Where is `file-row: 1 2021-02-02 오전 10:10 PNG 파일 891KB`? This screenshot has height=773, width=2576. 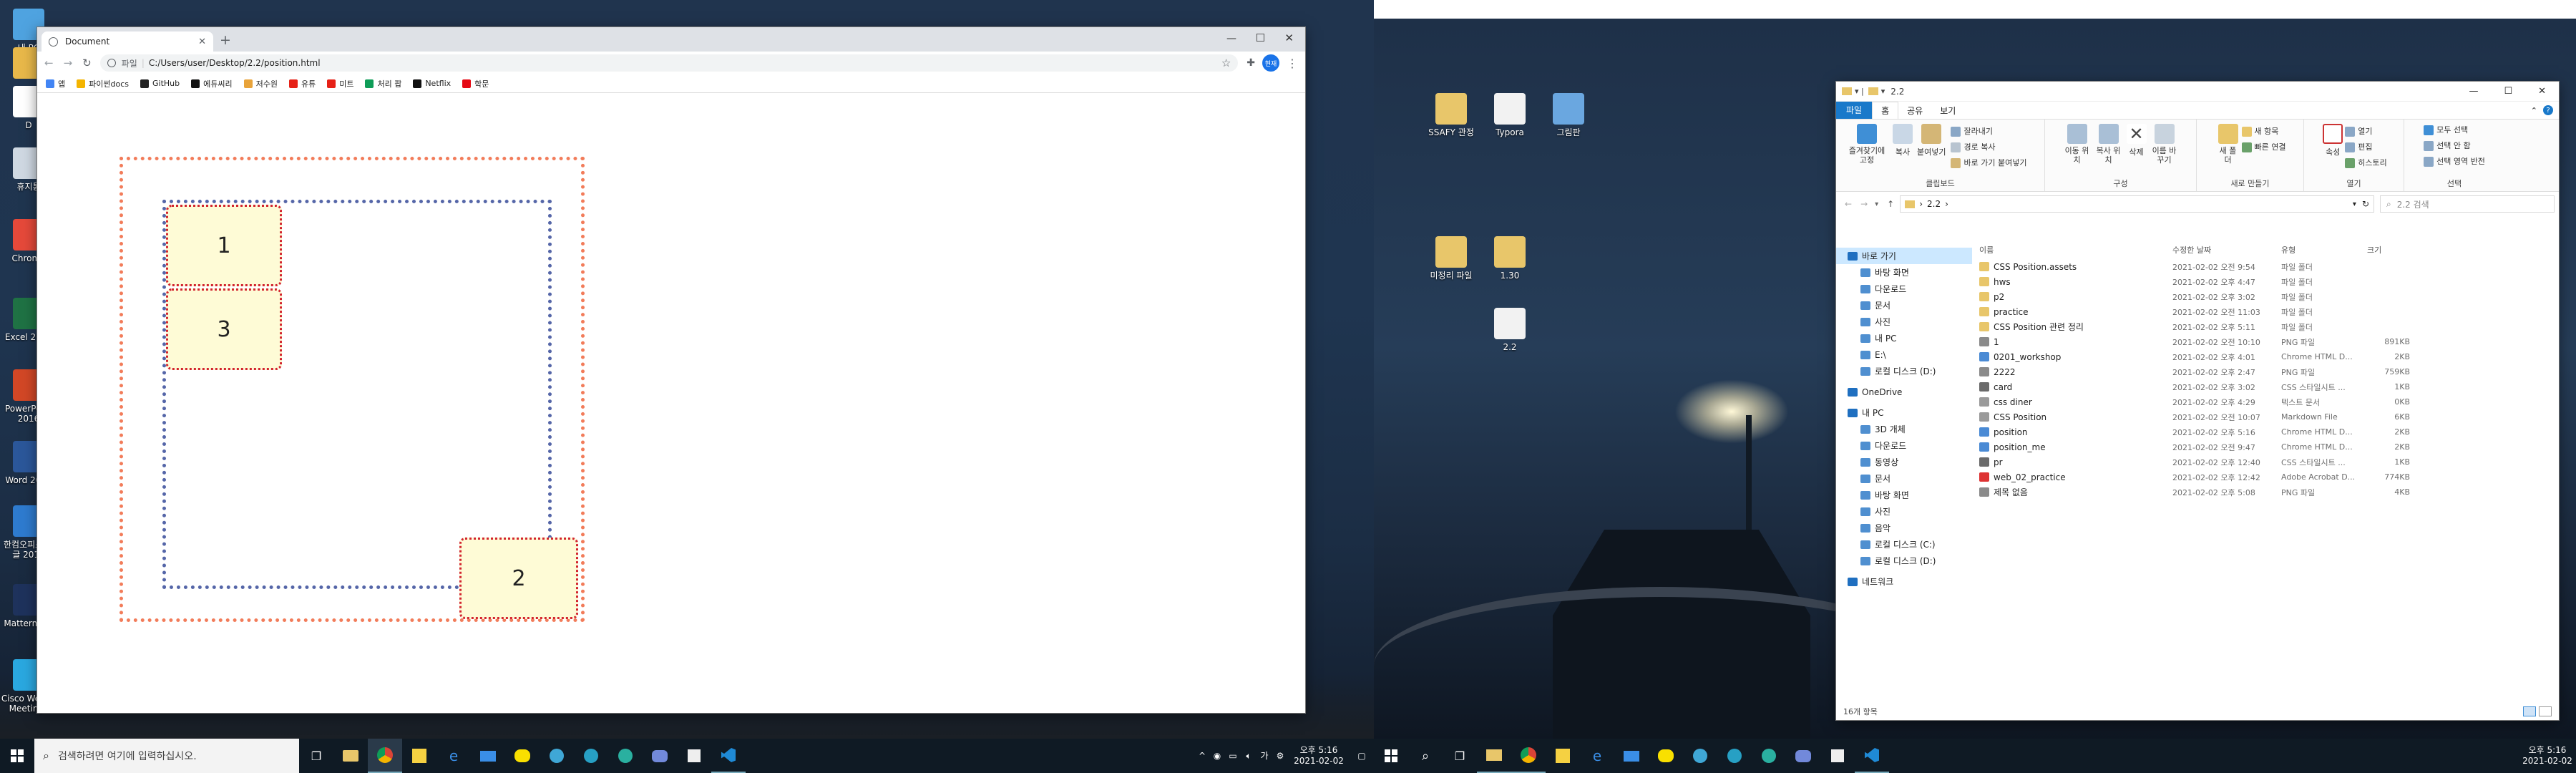
file-row: 1 2021-02-02 오전 10:10 PNG 파일 891KB is located at coordinates (2269, 341).